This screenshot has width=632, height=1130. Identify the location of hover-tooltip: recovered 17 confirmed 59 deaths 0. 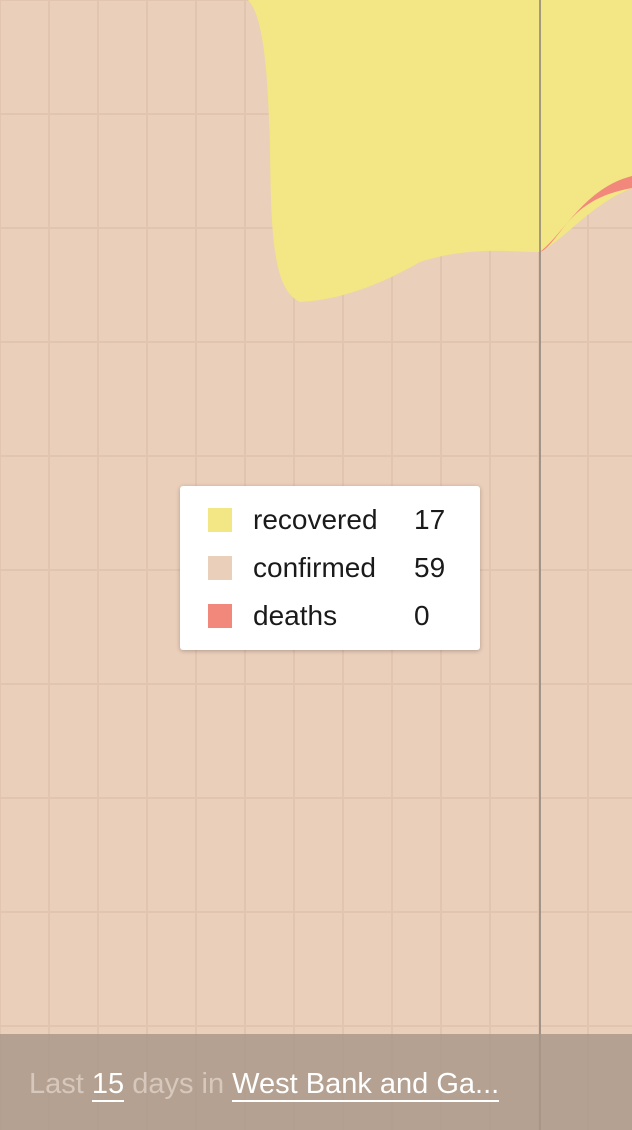
(330, 568).